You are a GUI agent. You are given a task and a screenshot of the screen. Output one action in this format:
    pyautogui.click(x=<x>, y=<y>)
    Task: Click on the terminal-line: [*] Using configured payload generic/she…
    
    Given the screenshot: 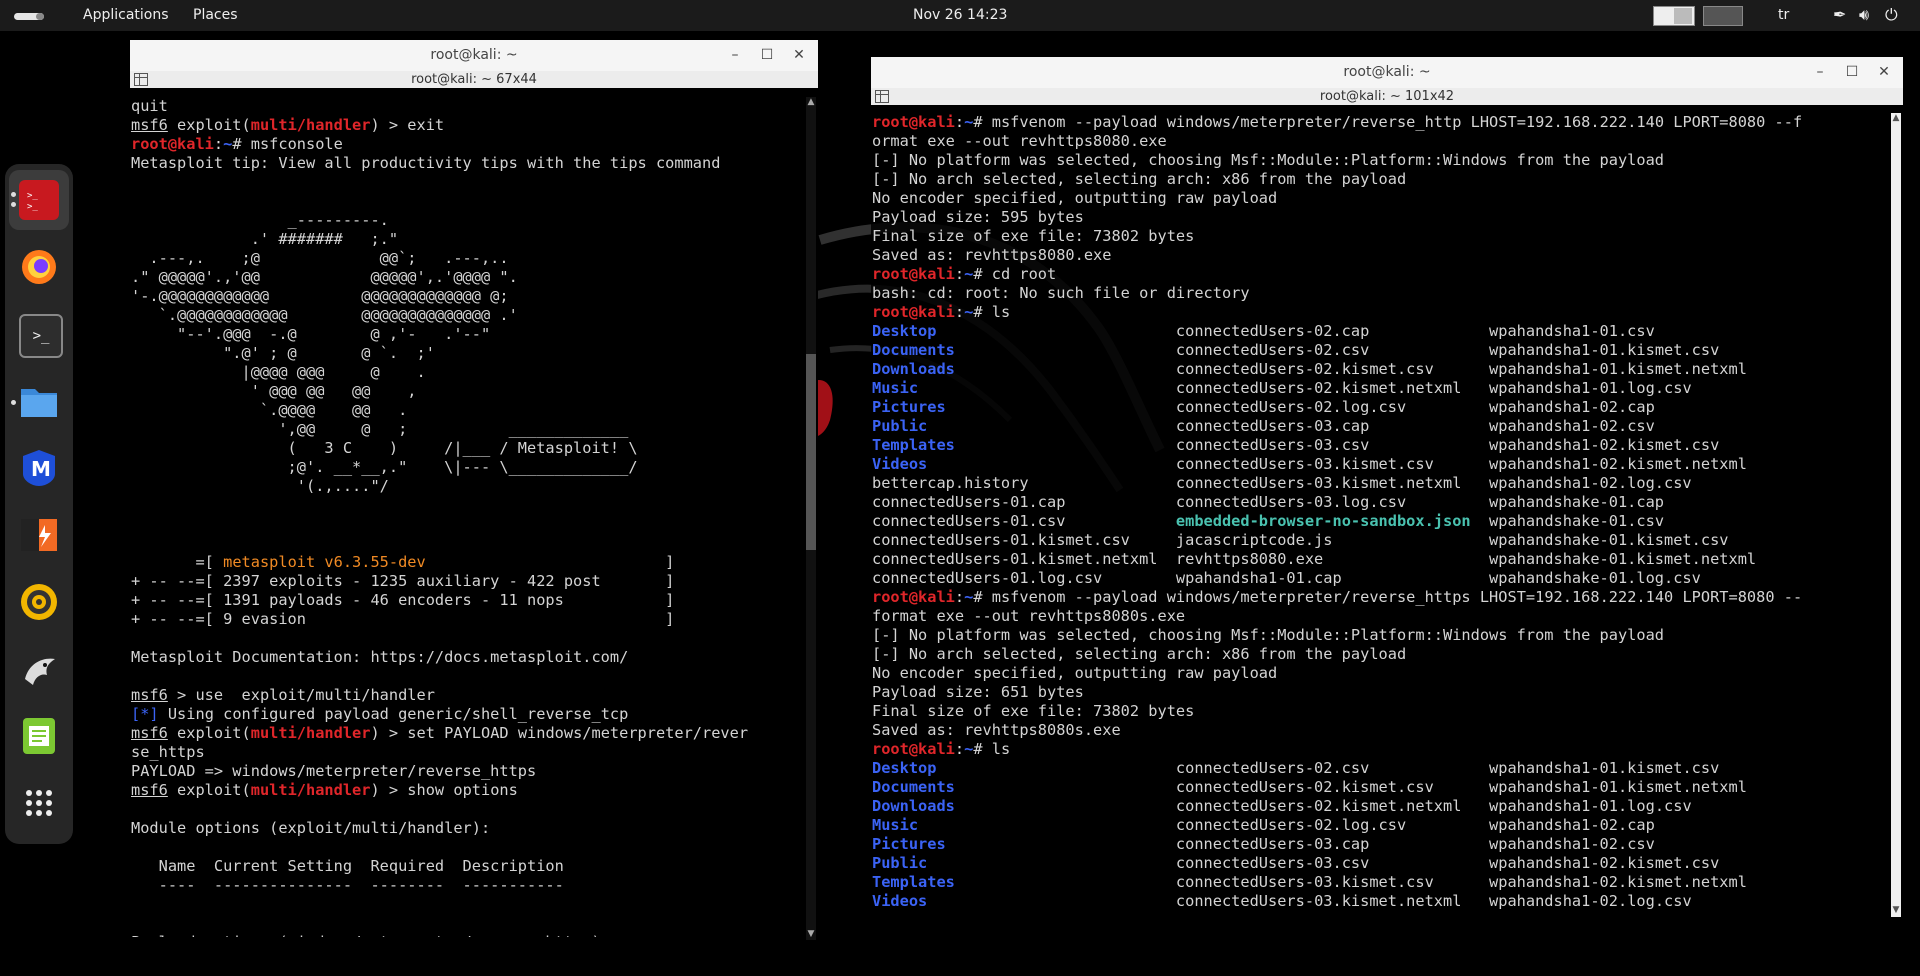 What is the action you would take?
    pyautogui.click(x=380, y=714)
    